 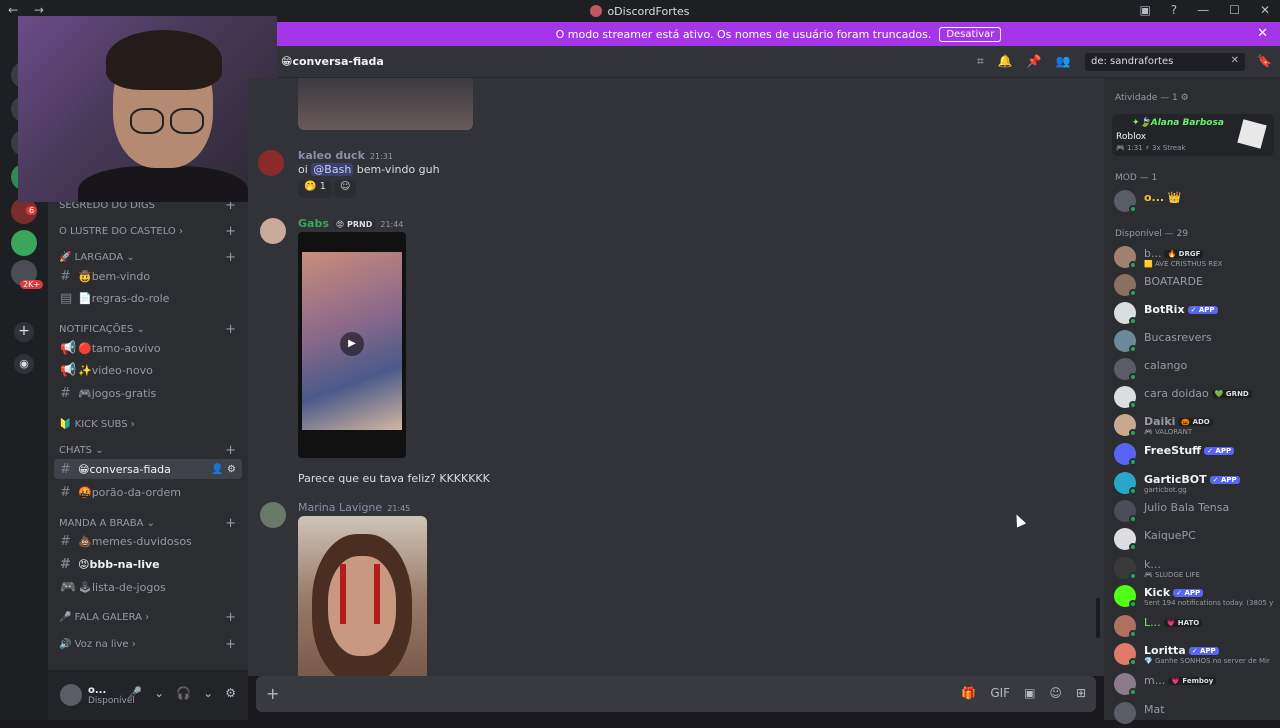 What do you see at coordinates (1235, 60) in the screenshot?
I see `clear-search-icon: ✕` at bounding box center [1235, 60].